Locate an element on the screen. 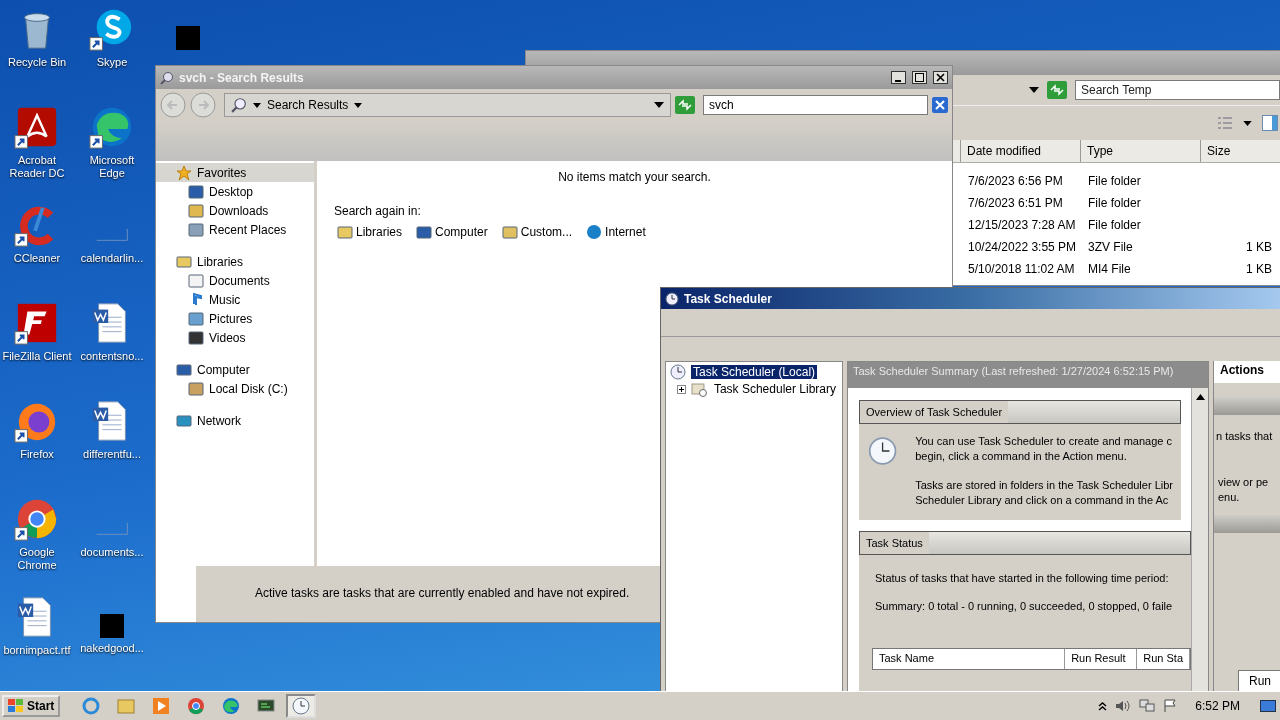 Image resolution: width=1280 pixels, height=720 pixels. nav-item: Libraries is located at coordinates (235, 261).